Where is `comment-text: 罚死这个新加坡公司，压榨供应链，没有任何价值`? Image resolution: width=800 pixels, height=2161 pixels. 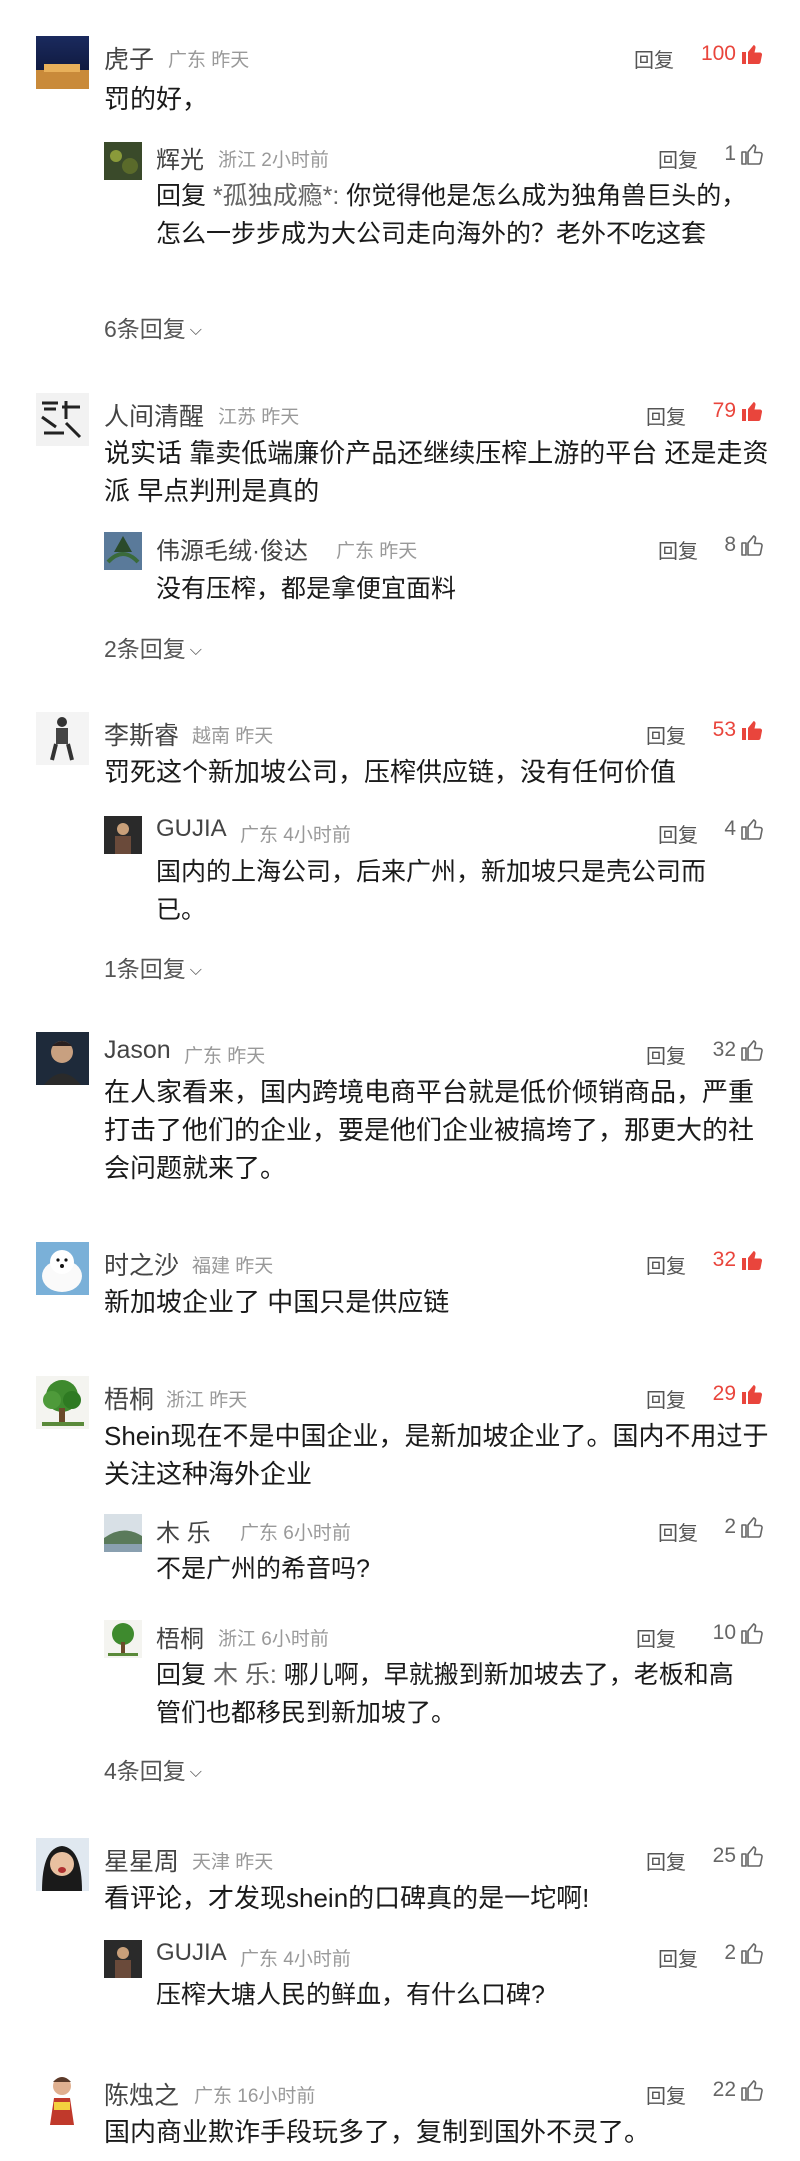 comment-text: 罚死这个新加坡公司，压榨供应链，没有任何价值 is located at coordinates (390, 772).